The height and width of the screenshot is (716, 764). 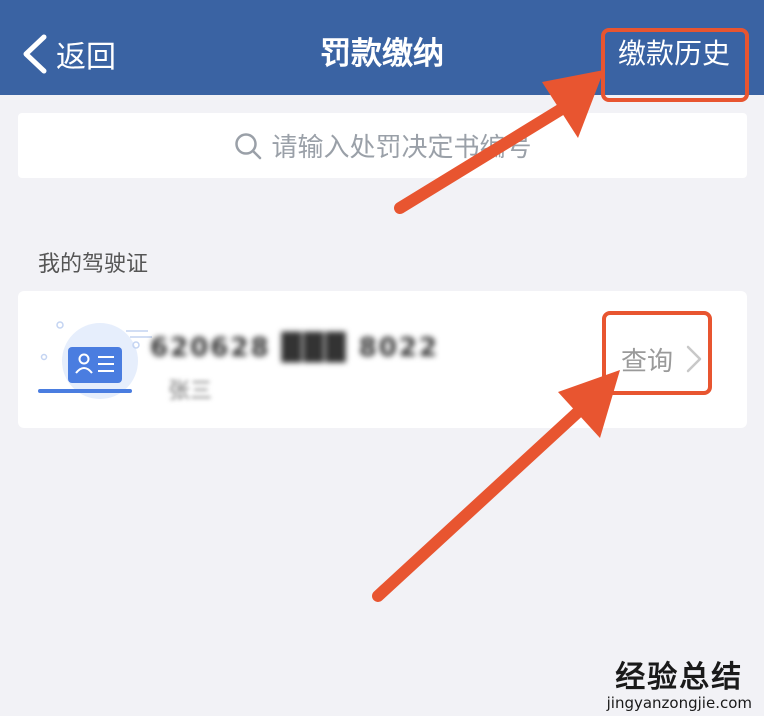 I want to click on search-input: 请输入处罚决定书编号, so click(x=382, y=145).